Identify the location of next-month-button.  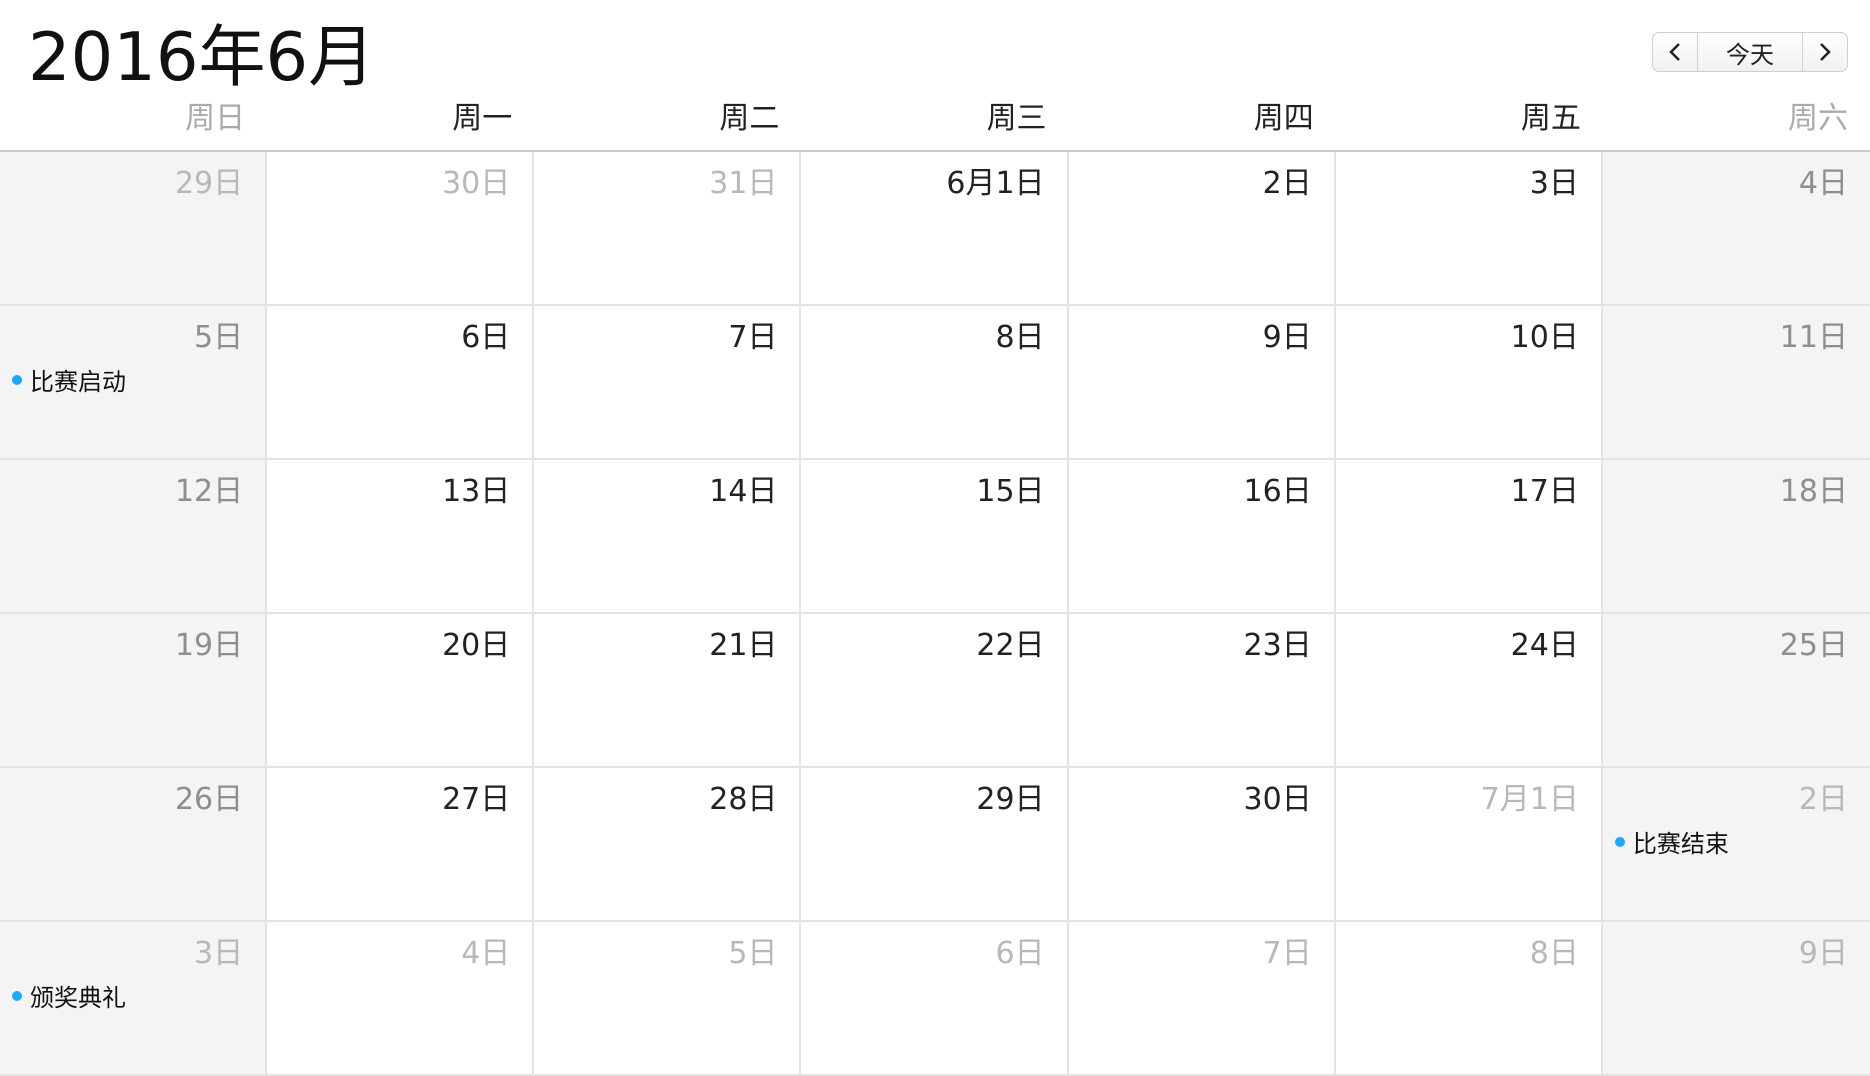
(1825, 52).